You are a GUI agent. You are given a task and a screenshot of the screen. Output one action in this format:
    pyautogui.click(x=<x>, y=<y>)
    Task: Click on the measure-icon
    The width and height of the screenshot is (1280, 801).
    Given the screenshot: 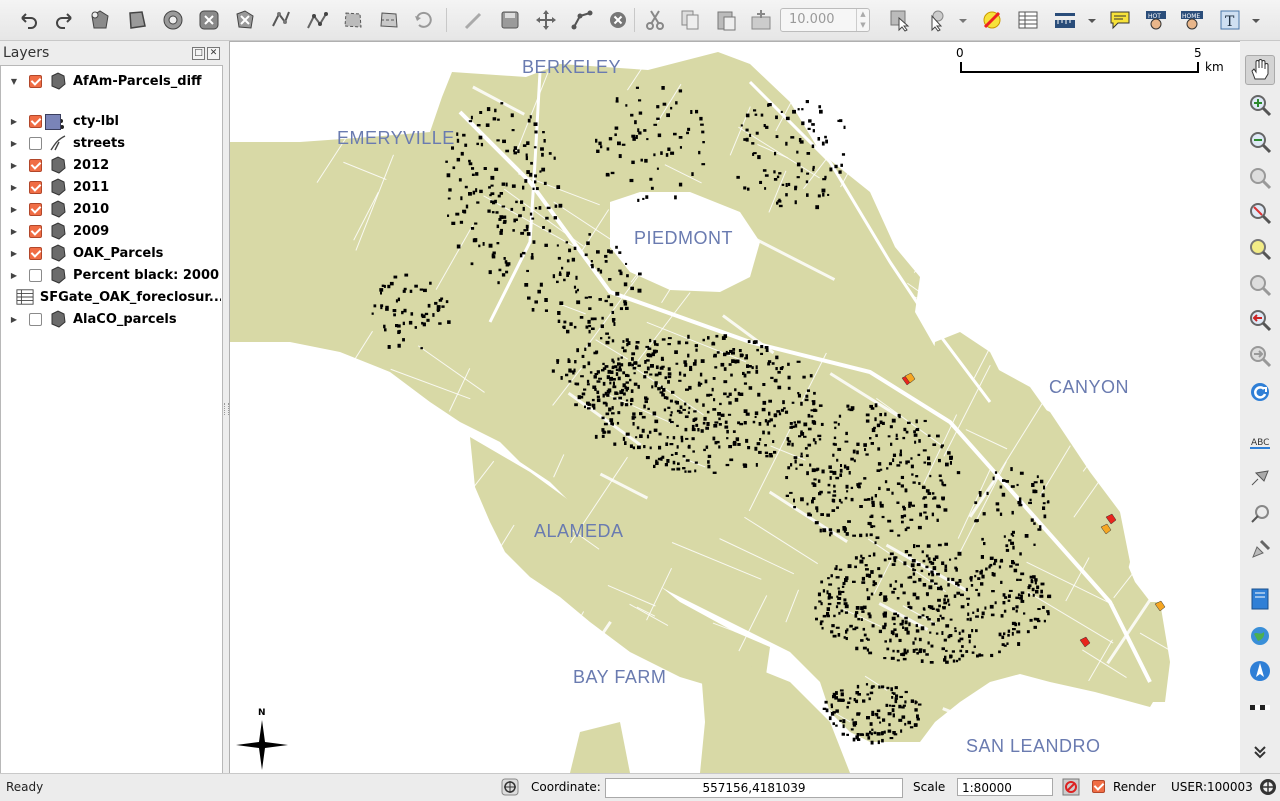 What is the action you would take?
    pyautogui.click(x=1065, y=20)
    